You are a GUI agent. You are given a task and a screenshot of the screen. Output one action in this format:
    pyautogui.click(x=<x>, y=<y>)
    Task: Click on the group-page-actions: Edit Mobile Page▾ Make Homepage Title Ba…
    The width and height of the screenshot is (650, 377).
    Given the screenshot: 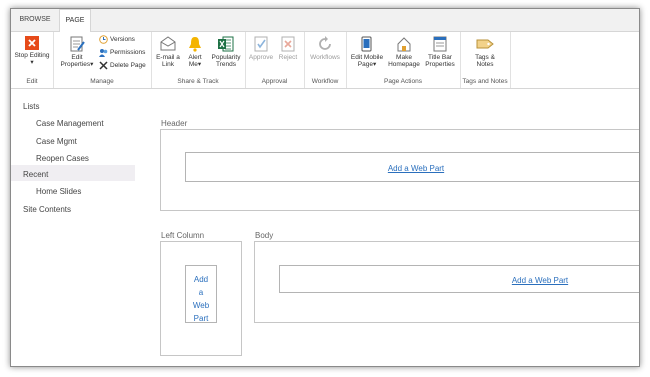 What is the action you would take?
    pyautogui.click(x=403, y=60)
    